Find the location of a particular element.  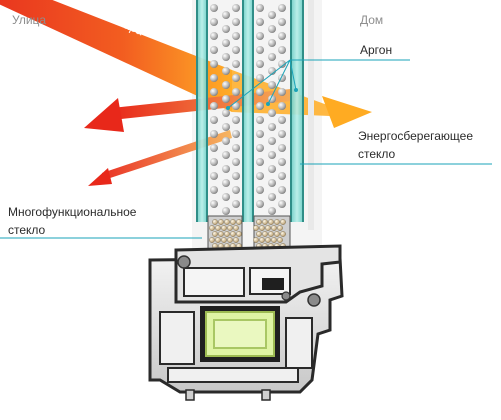

chamber-bottom is located at coordinates (233, 375).